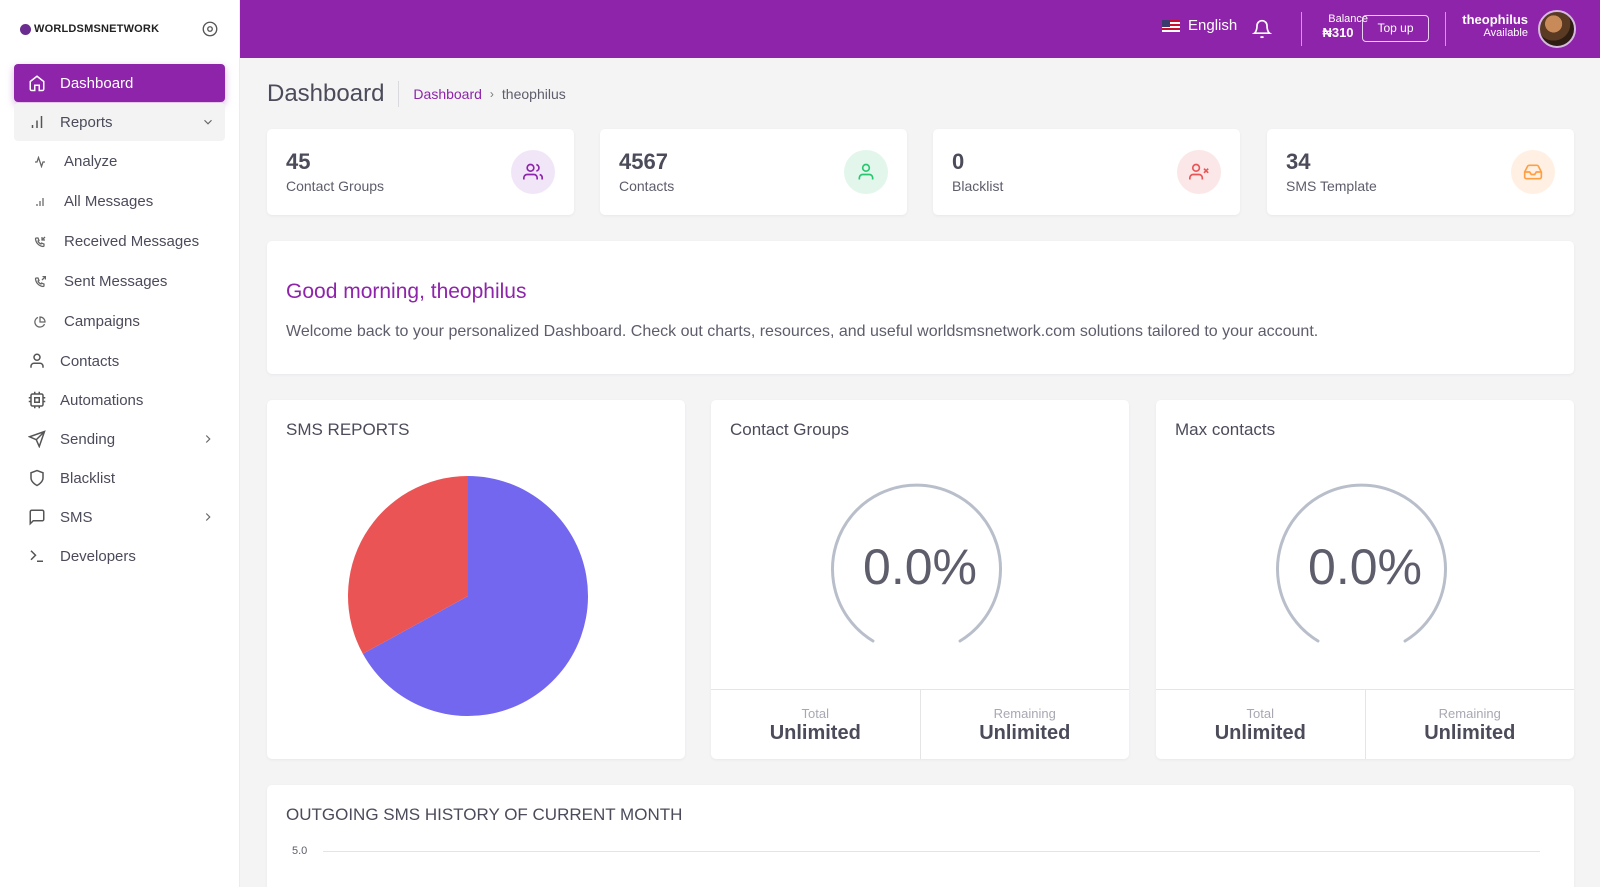  I want to click on users-icon, so click(533, 172).